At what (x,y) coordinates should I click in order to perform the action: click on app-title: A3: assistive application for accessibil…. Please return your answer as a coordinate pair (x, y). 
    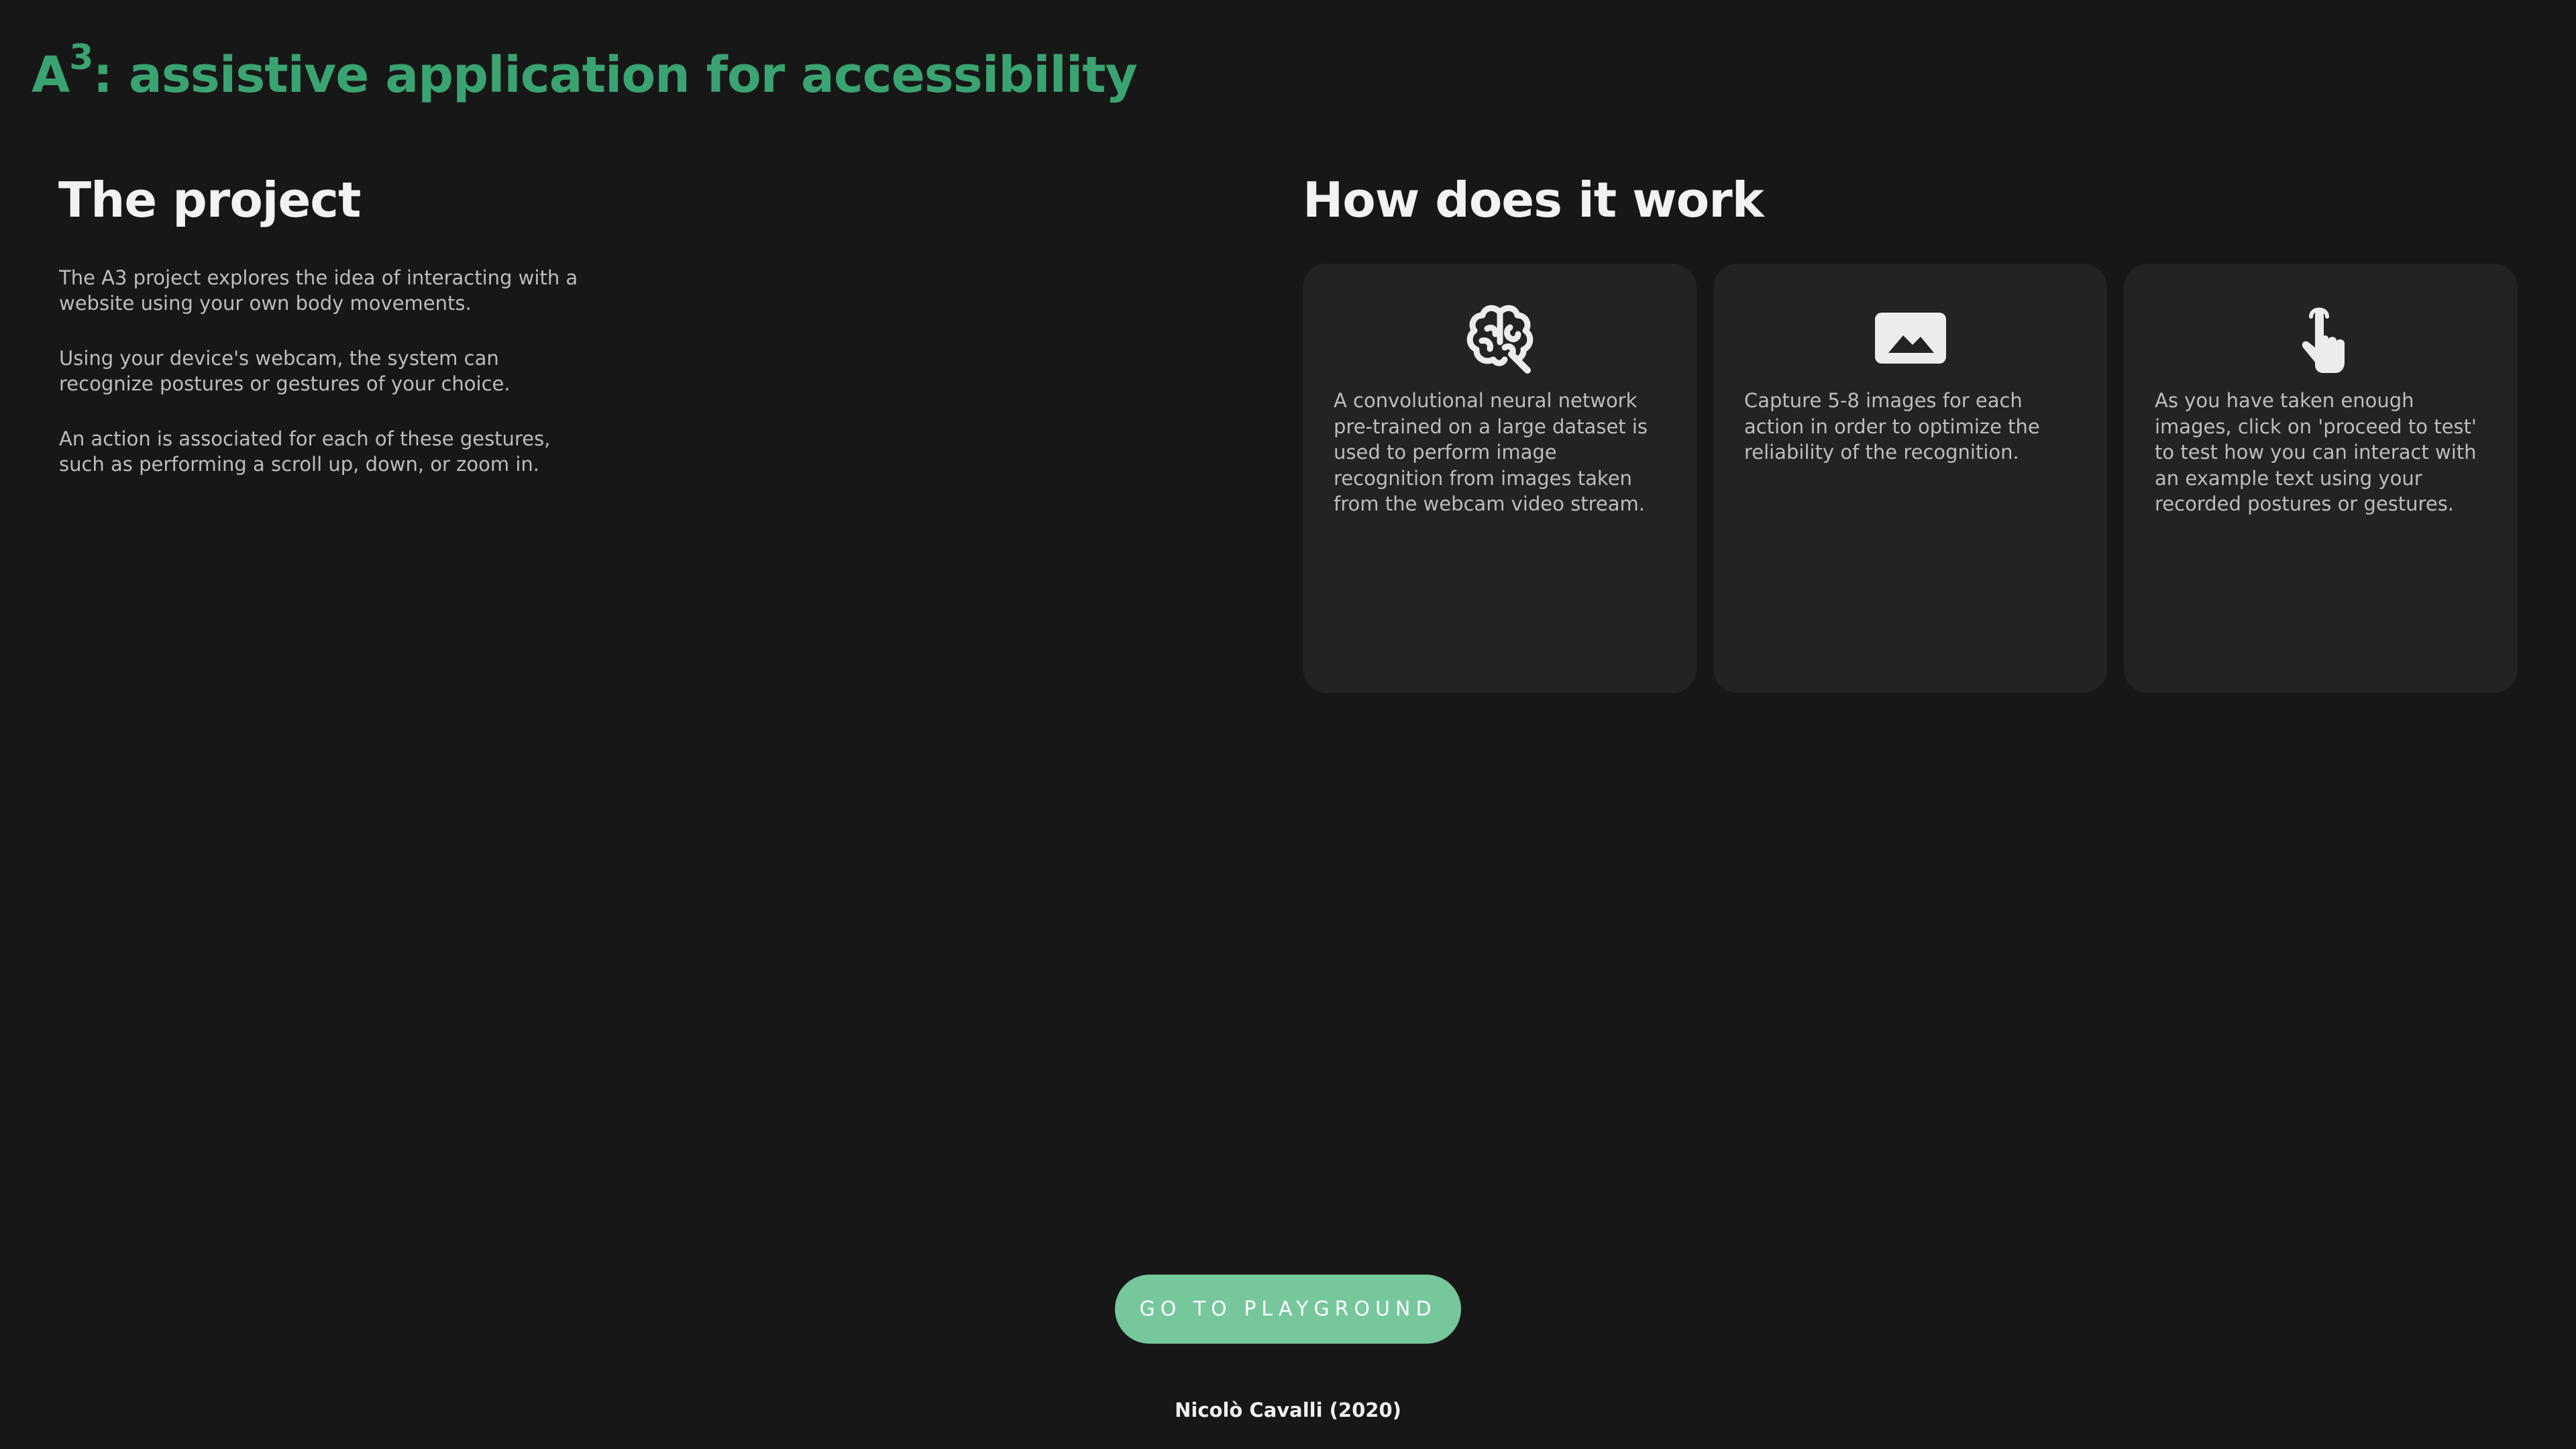
    Looking at the image, I should click on (585, 75).